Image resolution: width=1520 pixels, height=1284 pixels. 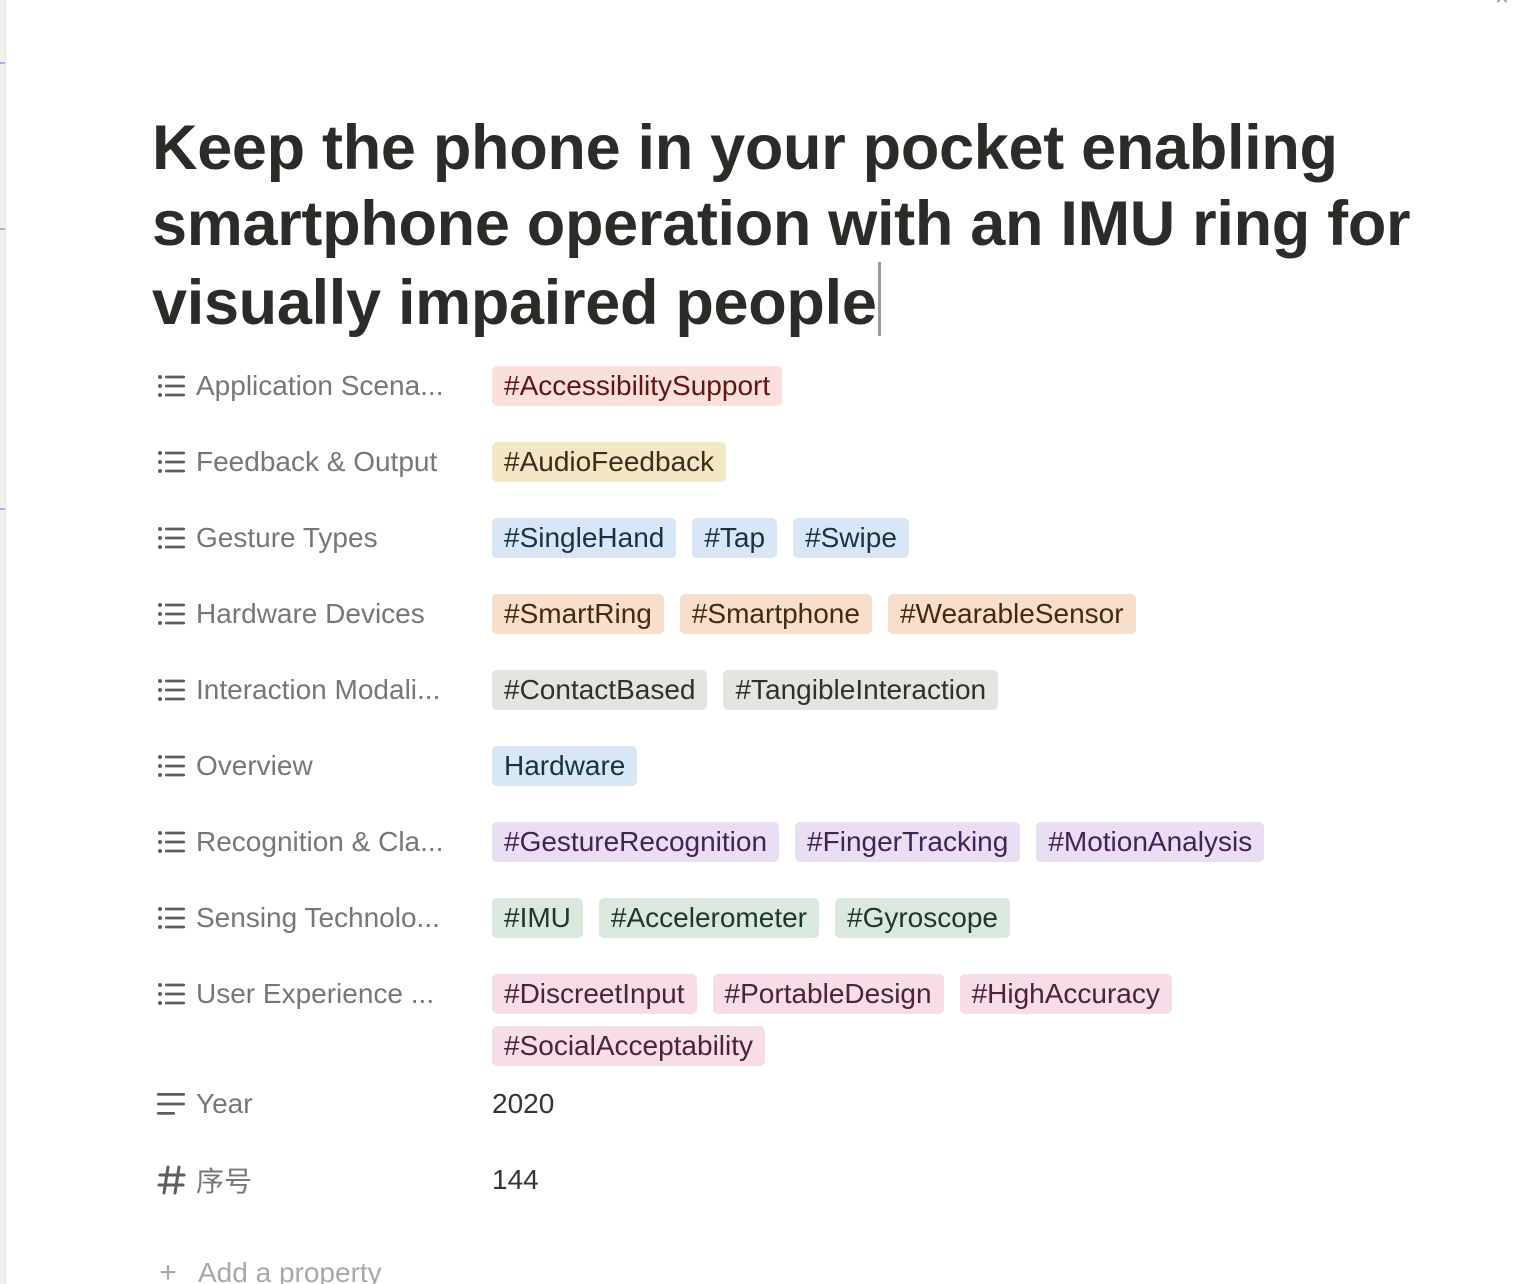 I want to click on property-label: Feedback & Output, so click(x=317, y=461).